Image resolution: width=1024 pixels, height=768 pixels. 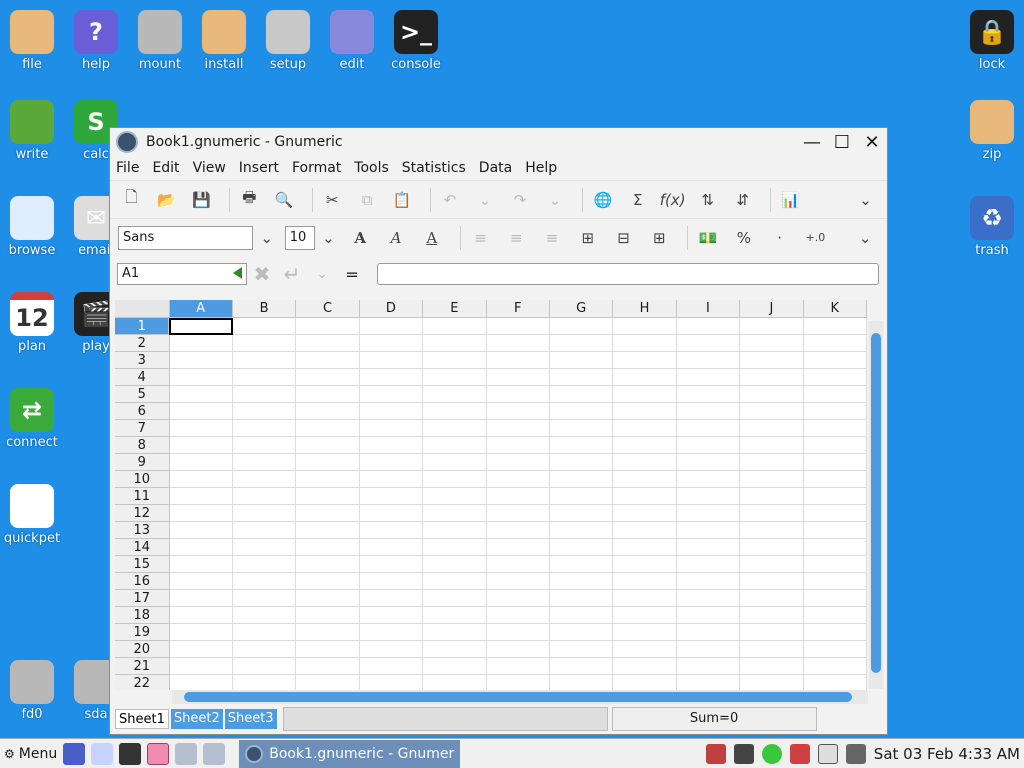 I want to click on row-header-6: 6, so click(x=142, y=411).